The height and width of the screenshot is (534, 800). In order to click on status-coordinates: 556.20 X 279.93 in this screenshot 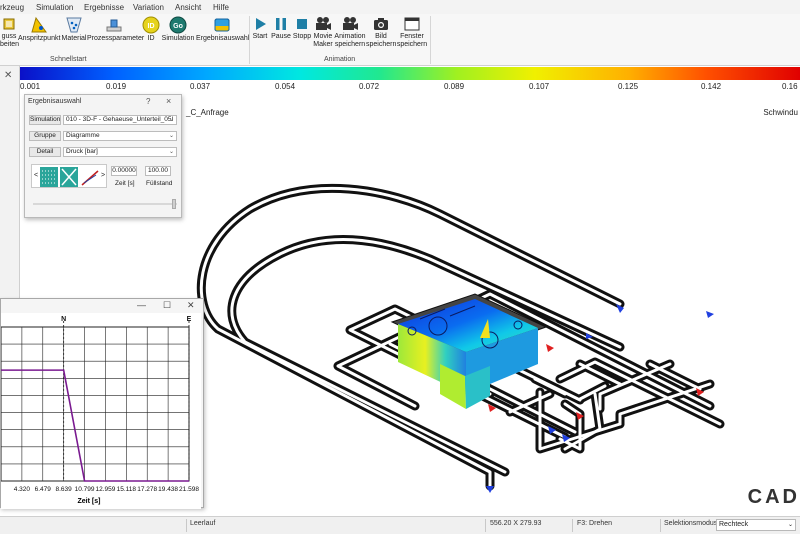, I will do `click(516, 523)`.